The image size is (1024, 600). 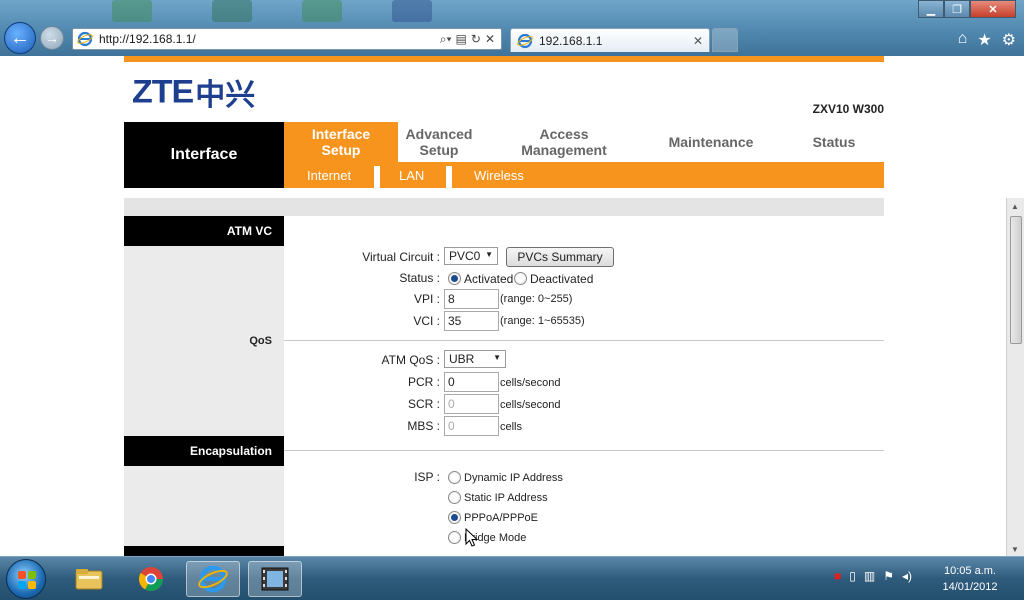 I want to click on pcr-label: PCR :, so click(x=423, y=382).